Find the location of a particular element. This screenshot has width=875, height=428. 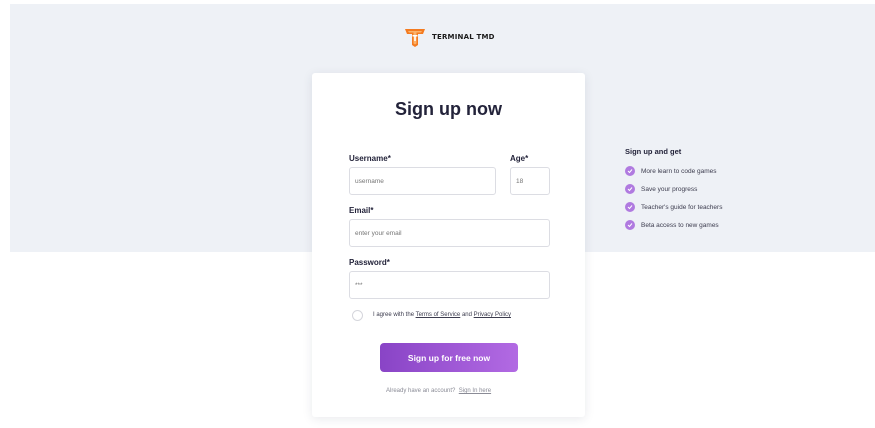

signup-button: Sign up for free now is located at coordinates (449, 357).